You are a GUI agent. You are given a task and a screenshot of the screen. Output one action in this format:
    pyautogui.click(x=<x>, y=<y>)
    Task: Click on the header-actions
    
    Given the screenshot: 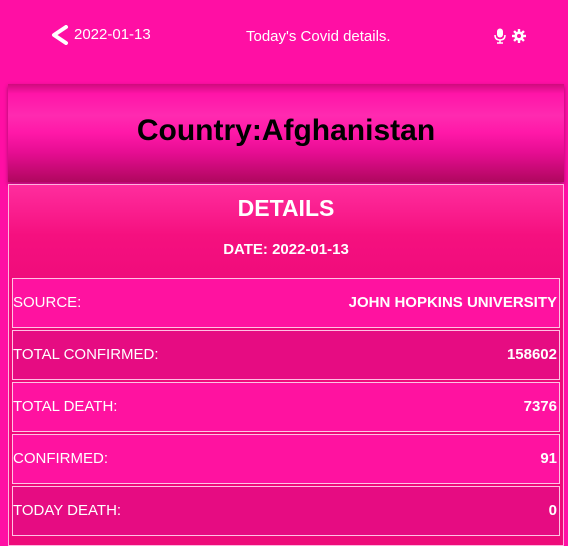 What is the action you would take?
    pyautogui.click(x=510, y=38)
    